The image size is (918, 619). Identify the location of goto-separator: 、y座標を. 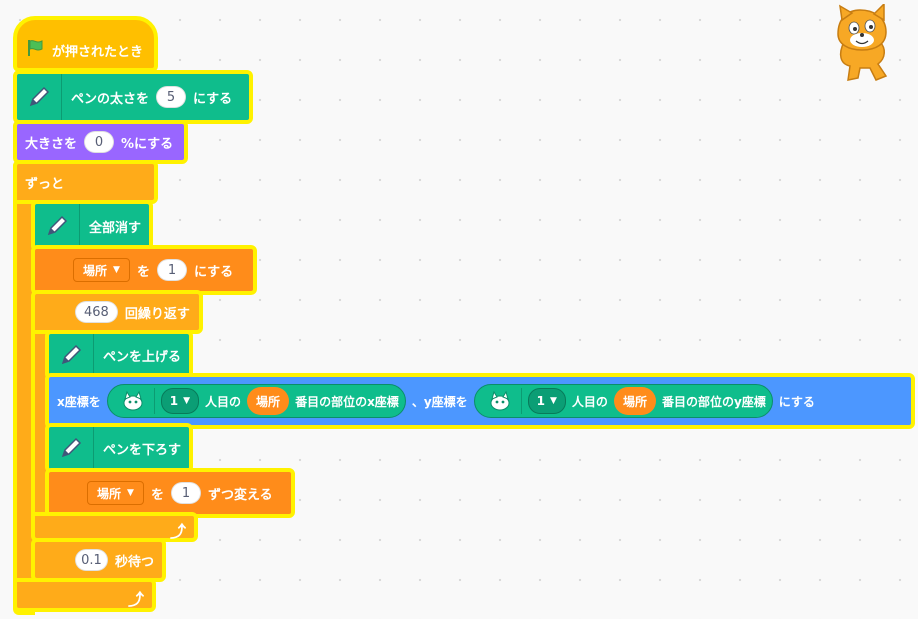
(439, 401).